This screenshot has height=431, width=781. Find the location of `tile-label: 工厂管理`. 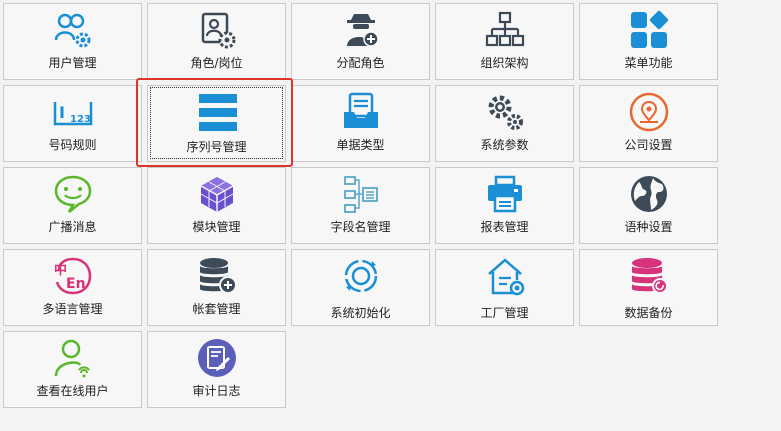

tile-label: 工厂管理 is located at coordinates (504, 313).